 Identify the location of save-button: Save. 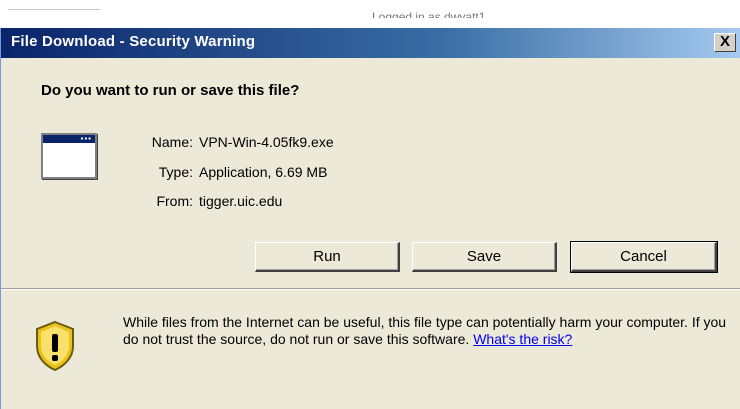
(484, 257).